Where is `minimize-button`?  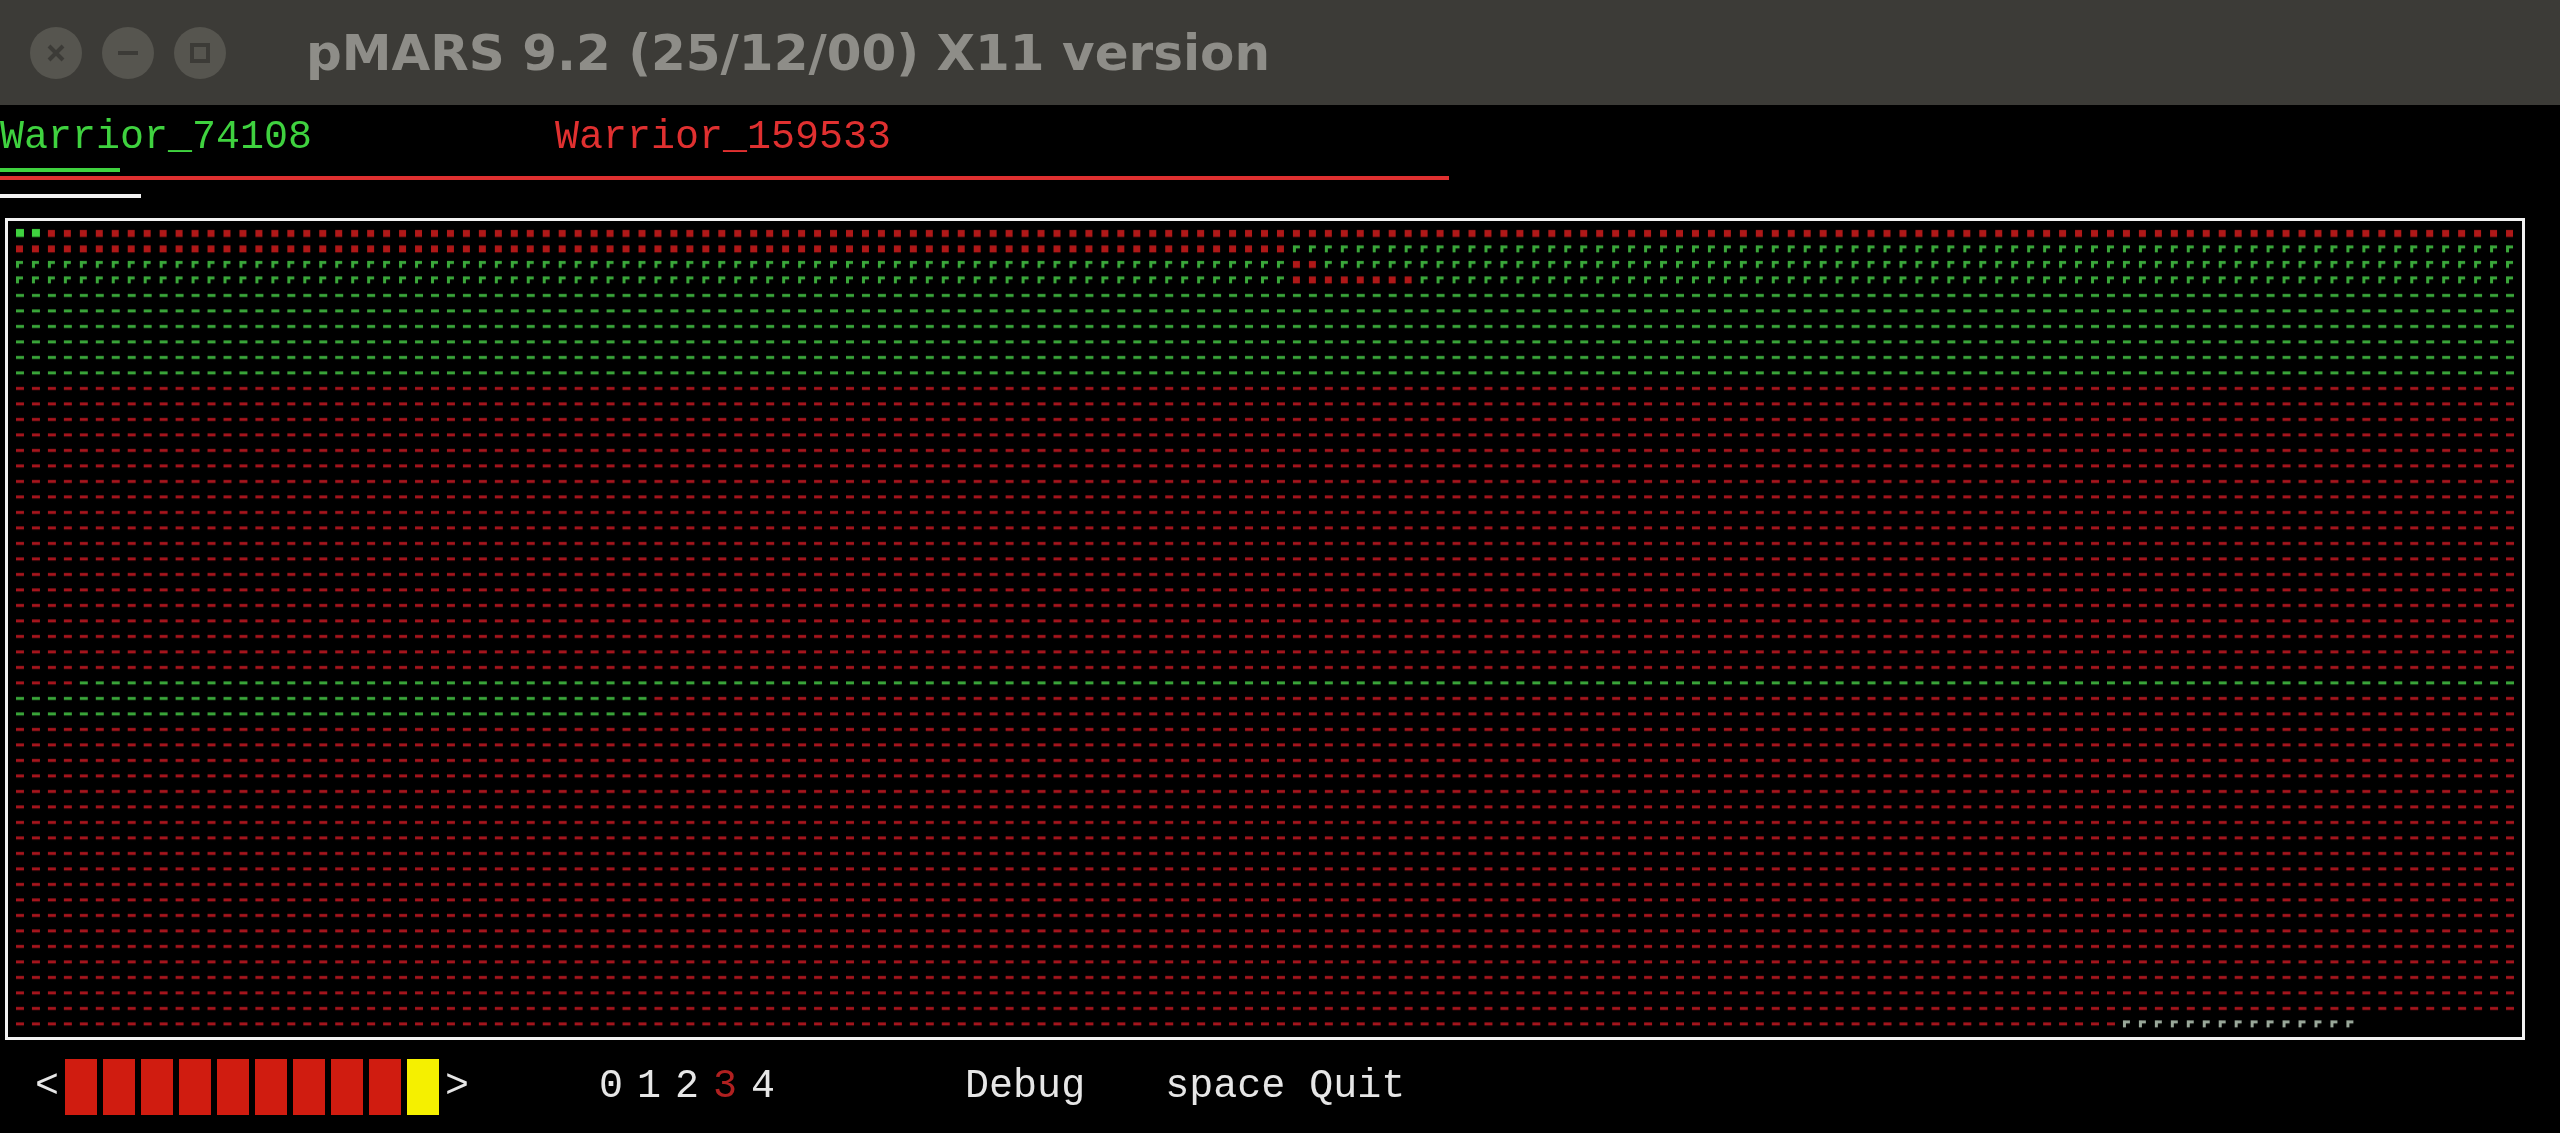
minimize-button is located at coordinates (128, 52).